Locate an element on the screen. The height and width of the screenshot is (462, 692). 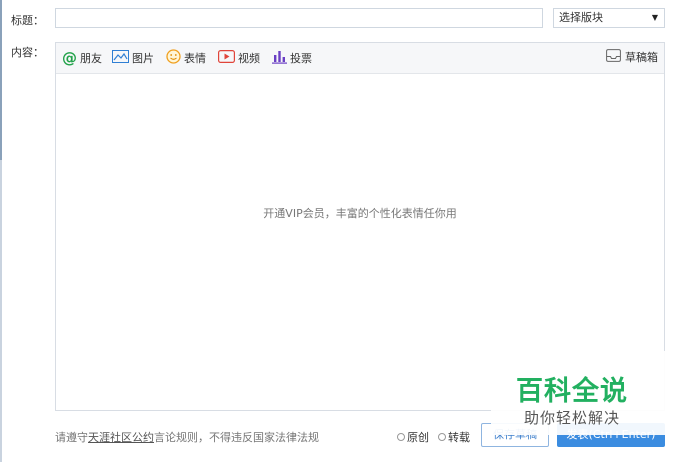
inbox-icon is located at coordinates (613, 57).